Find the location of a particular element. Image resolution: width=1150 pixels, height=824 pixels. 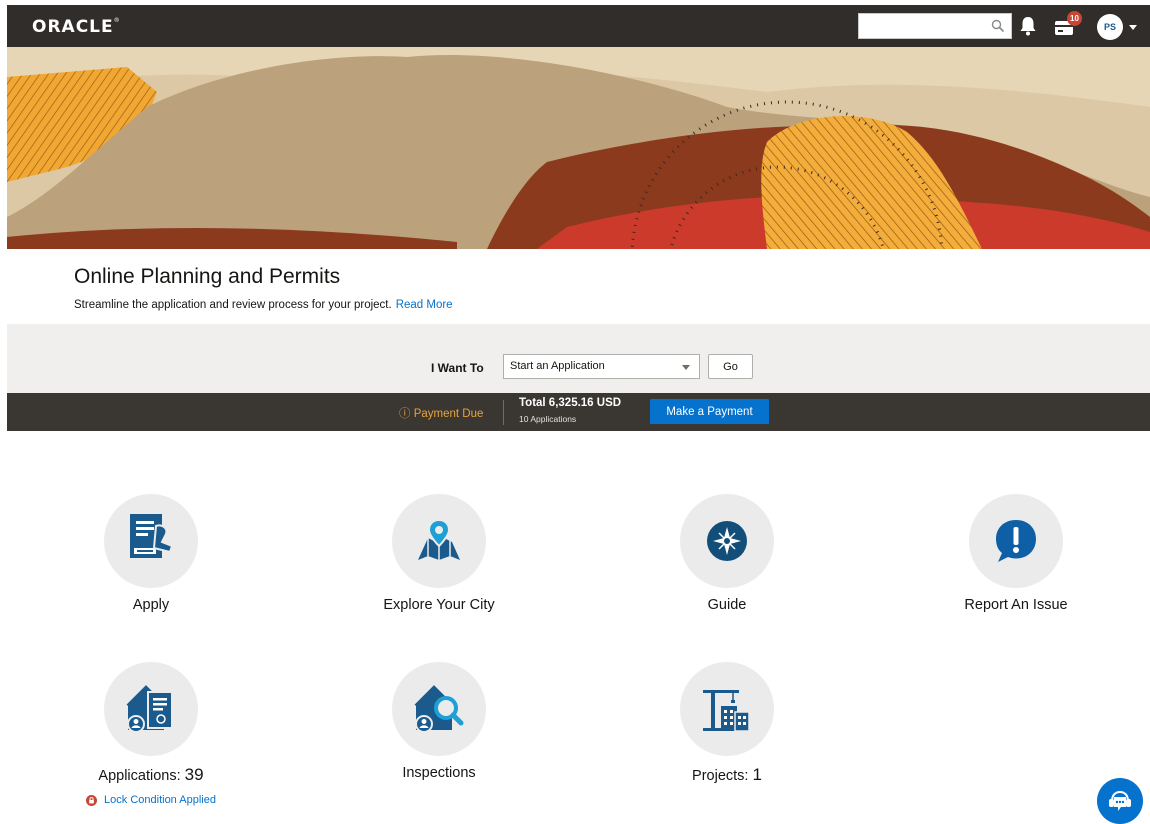

house-magnifier-icon is located at coordinates (439, 709).